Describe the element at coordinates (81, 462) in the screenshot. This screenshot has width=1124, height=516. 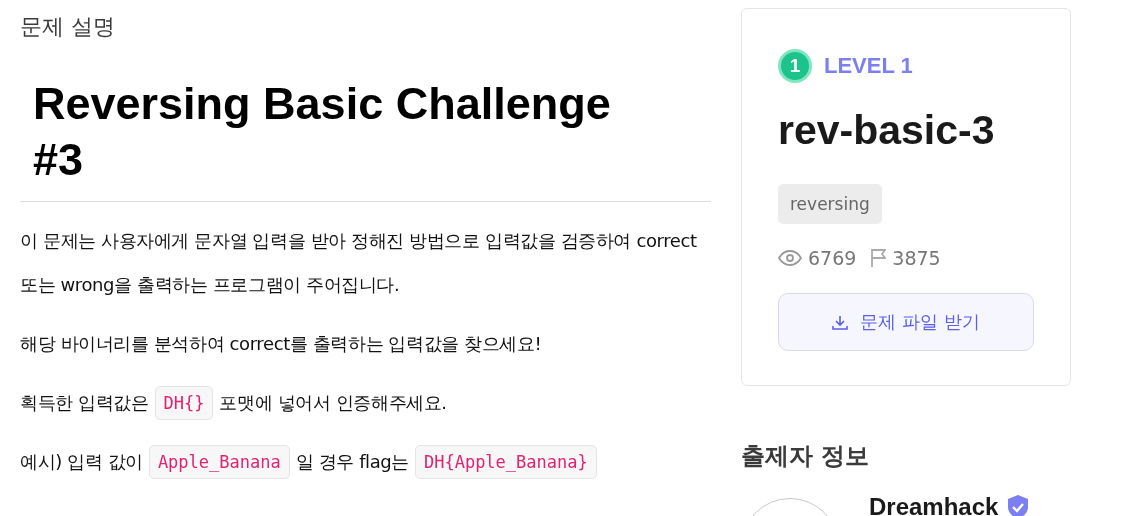
I see `paragraph-text: 예시) 입력 값이` at that location.